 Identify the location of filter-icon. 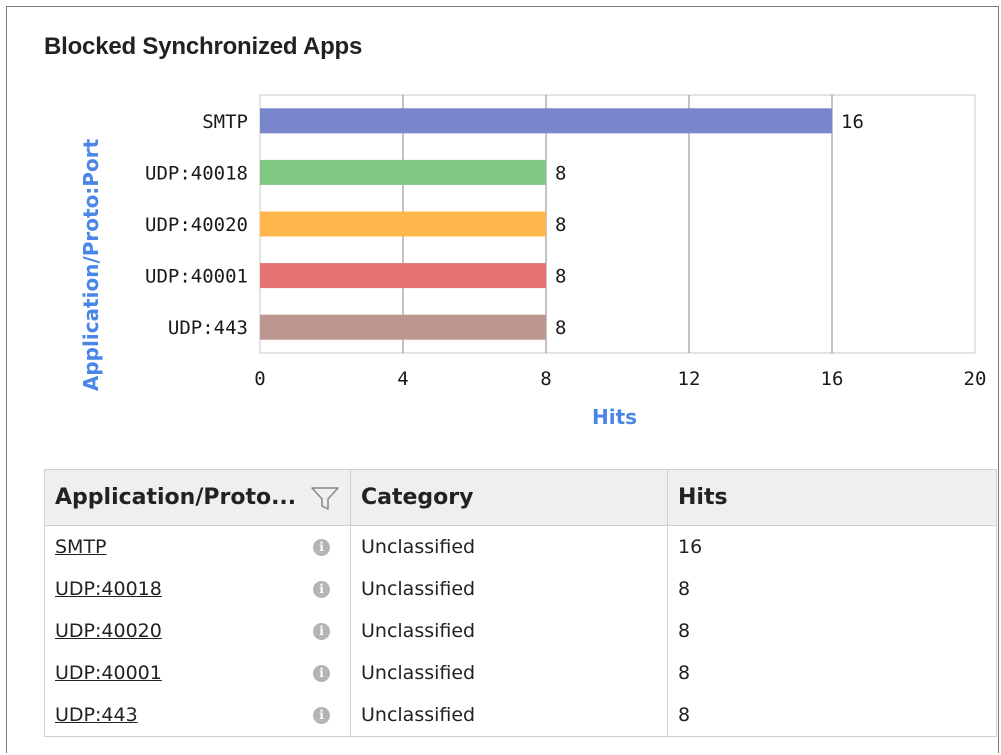
(325, 498).